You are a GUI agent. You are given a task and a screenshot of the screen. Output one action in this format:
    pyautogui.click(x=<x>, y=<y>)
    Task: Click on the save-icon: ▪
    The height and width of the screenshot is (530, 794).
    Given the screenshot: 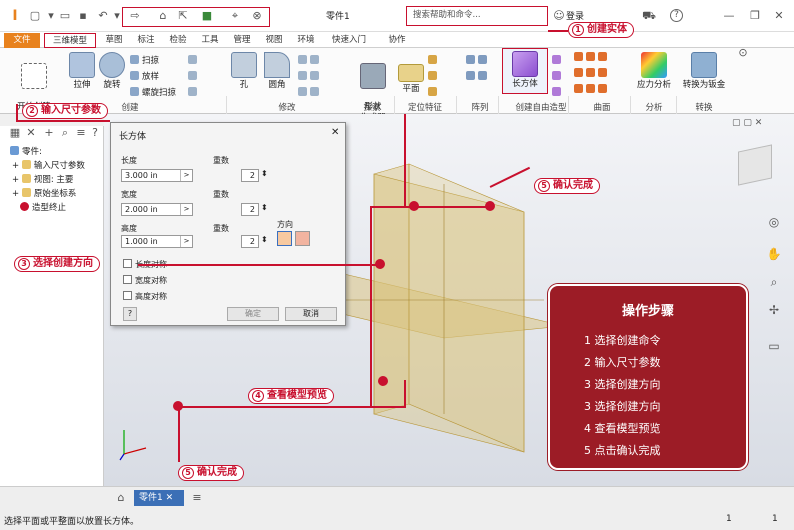 What is the action you would take?
    pyautogui.click(x=83, y=16)
    